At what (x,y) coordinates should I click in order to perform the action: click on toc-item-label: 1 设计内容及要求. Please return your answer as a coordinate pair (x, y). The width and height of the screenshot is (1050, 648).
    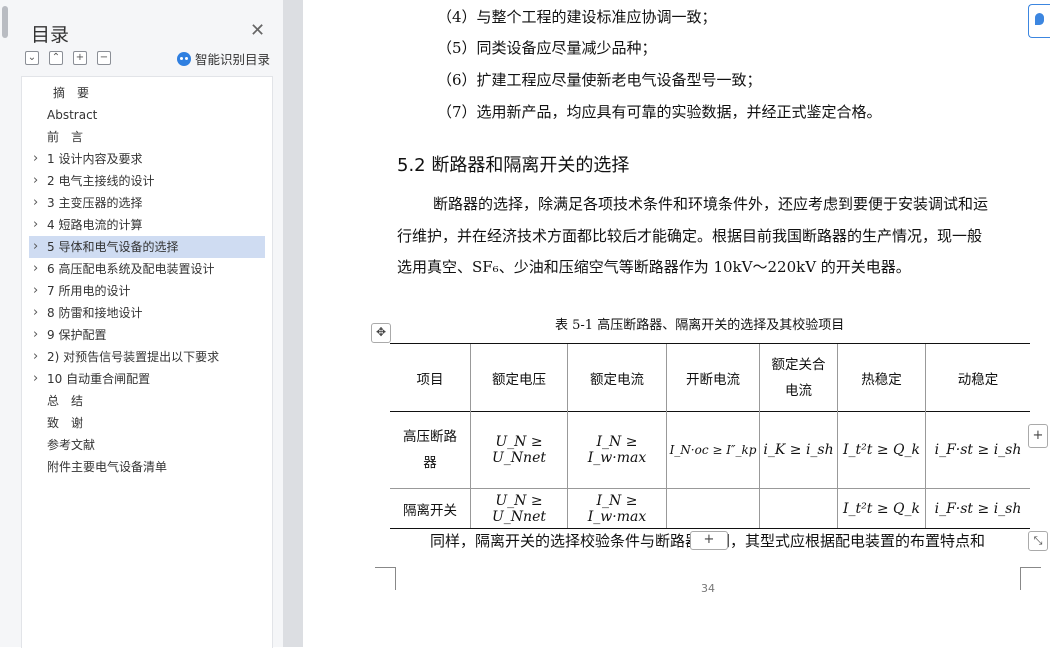
    Looking at the image, I should click on (95, 159).